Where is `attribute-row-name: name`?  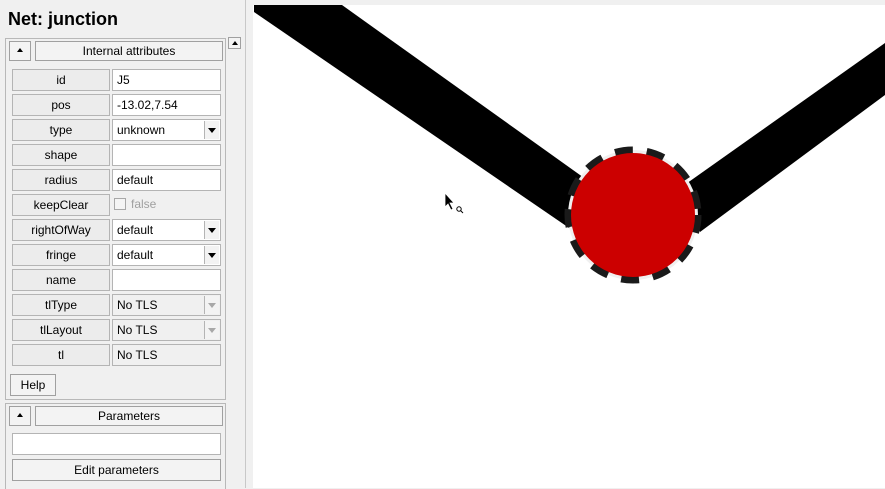 attribute-row-name: name is located at coordinates (117, 280).